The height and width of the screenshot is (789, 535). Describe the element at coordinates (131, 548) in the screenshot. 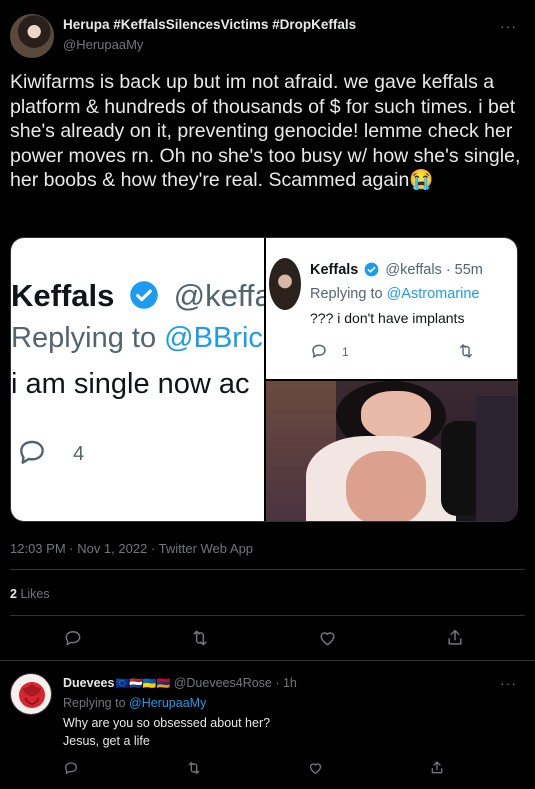

I see `tweet-timestamp: 12:03 PM · Nov 1, 2022 · Twitter Web App` at that location.